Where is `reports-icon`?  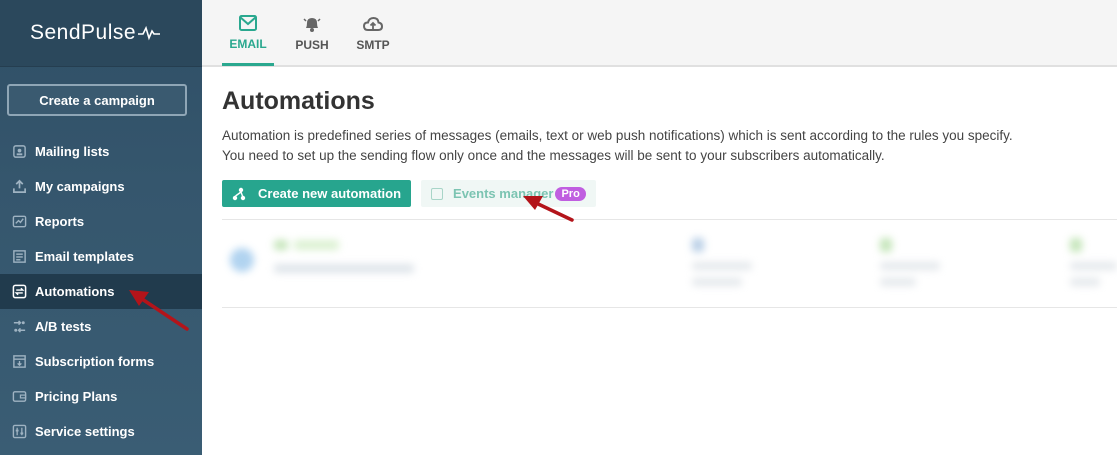 reports-icon is located at coordinates (19, 222).